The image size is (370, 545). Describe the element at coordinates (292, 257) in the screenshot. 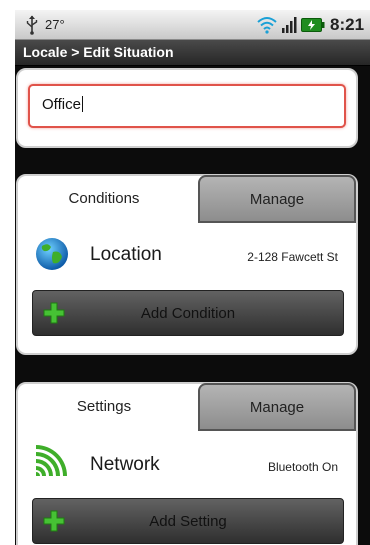

I see `condition-value: 2-128 Fawcett St` at that location.